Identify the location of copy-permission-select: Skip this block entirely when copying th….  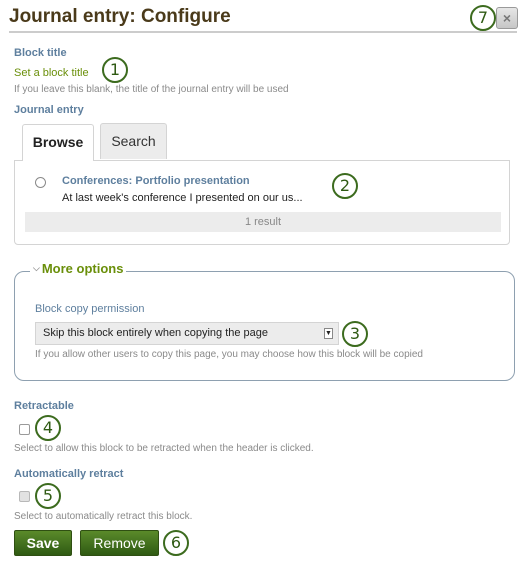
(187, 333).